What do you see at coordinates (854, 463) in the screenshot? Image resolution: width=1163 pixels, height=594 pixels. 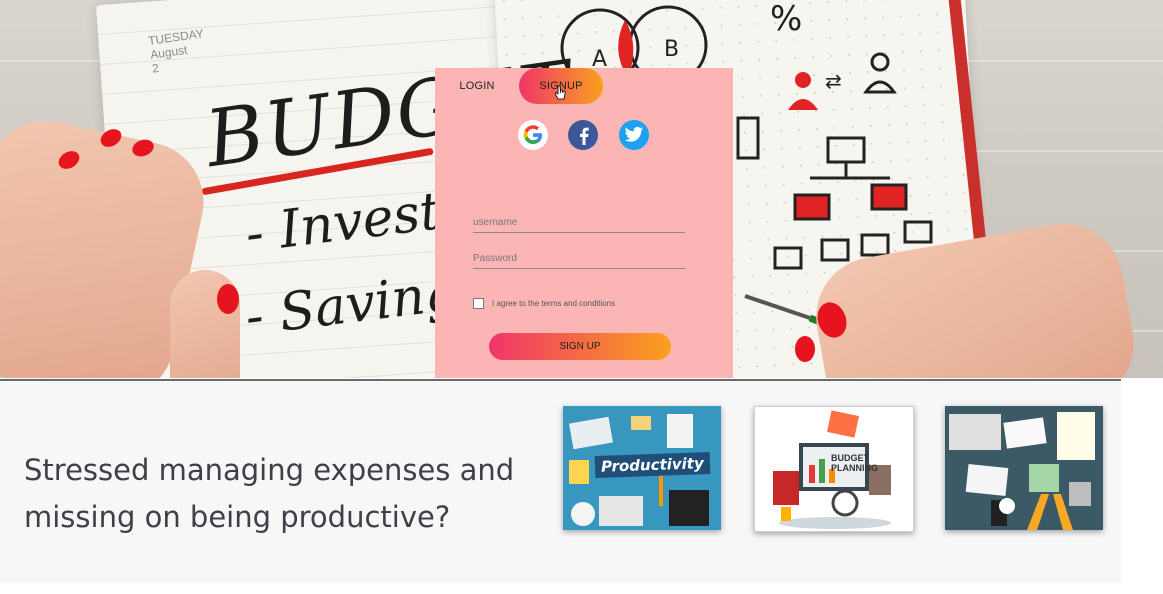 I see `budget-planning-caption: BUDGET PLANNING` at bounding box center [854, 463].